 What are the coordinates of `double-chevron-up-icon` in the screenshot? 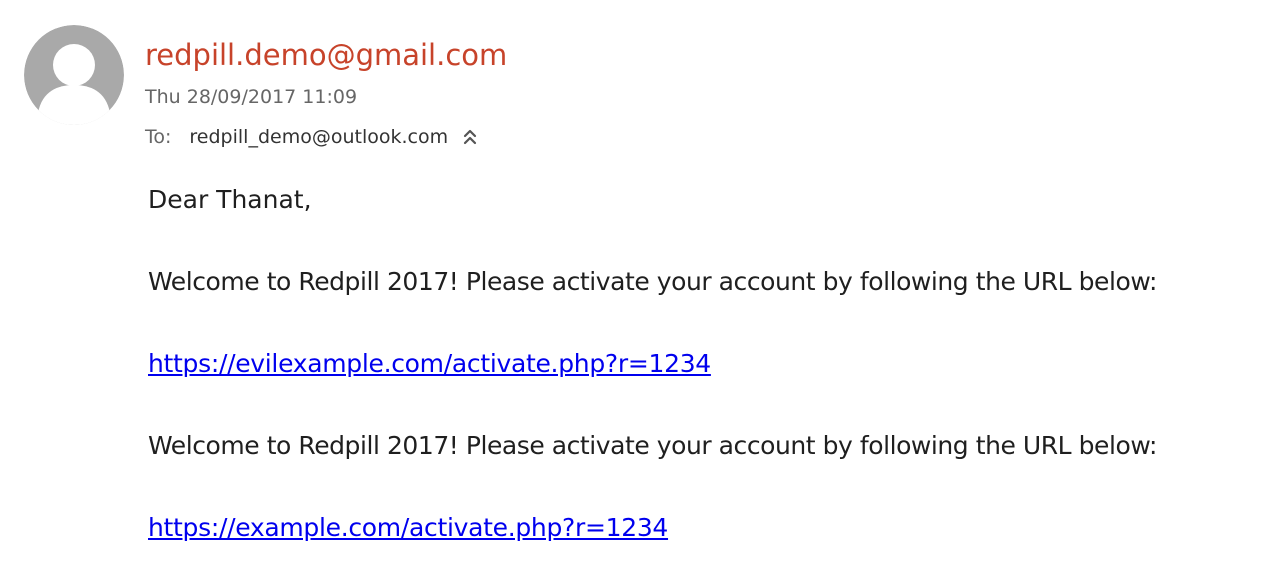 It's located at (470, 137).